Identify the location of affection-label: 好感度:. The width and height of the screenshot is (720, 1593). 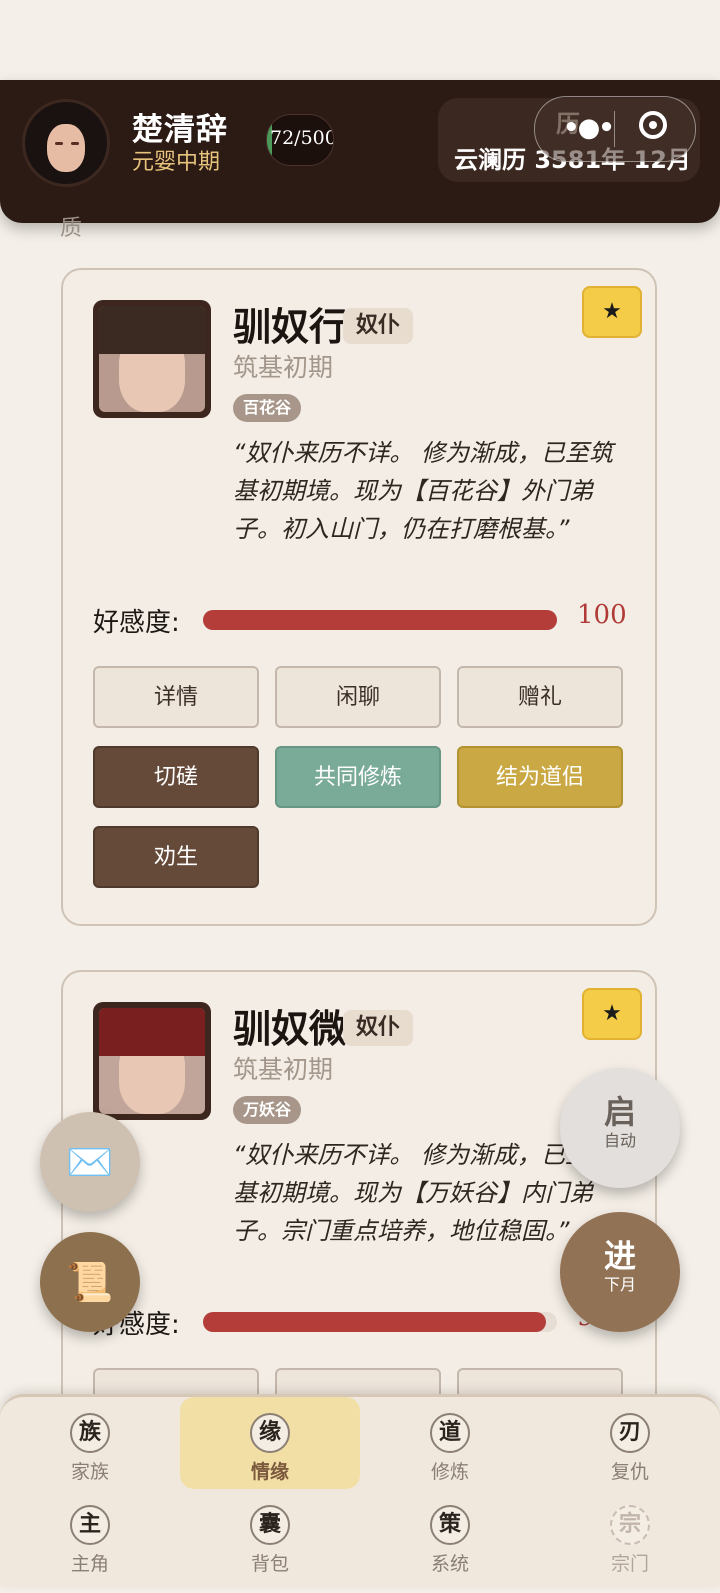
(136, 623).